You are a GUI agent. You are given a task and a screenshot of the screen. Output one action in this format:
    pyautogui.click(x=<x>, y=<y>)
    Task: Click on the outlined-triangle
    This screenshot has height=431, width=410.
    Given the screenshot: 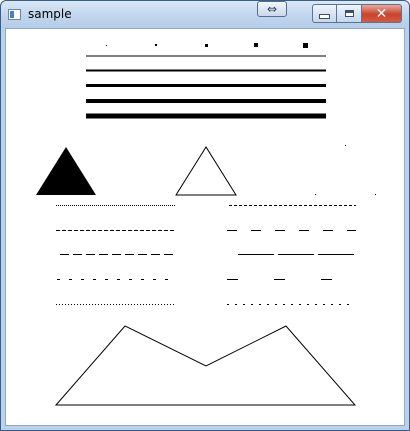 What is the action you would take?
    pyautogui.click(x=206, y=171)
    